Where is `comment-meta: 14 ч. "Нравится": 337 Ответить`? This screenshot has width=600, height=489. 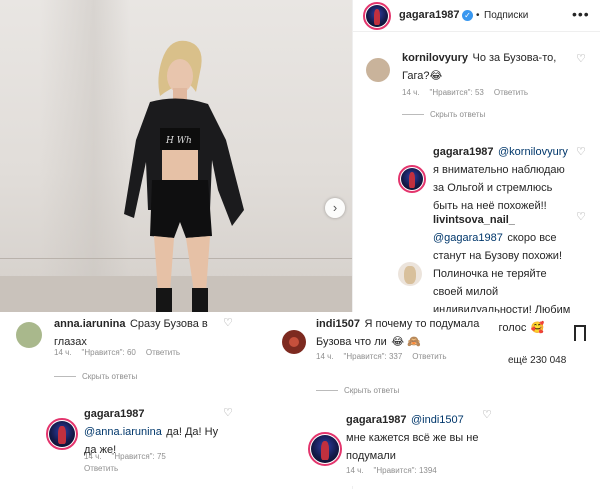
comment-meta: 14 ч. "Нравится": 337 Ответить is located at coordinates (386, 356).